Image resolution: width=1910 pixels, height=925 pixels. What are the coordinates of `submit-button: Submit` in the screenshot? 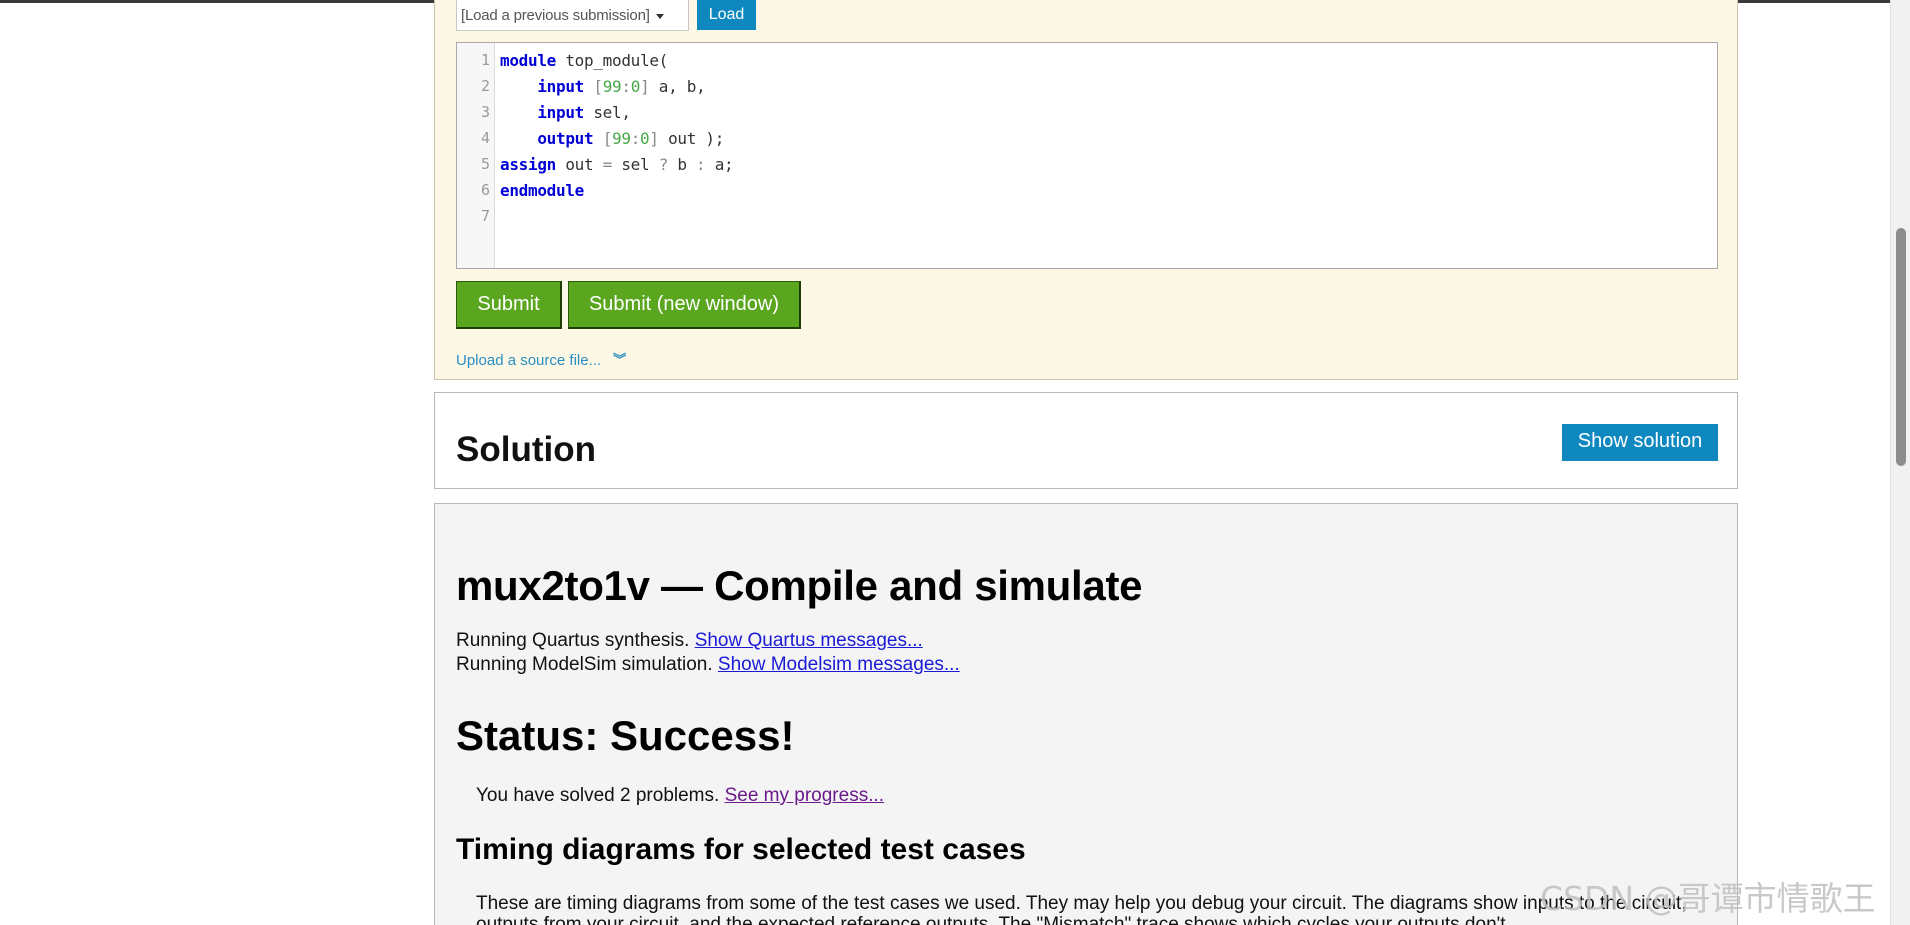 It's located at (509, 305).